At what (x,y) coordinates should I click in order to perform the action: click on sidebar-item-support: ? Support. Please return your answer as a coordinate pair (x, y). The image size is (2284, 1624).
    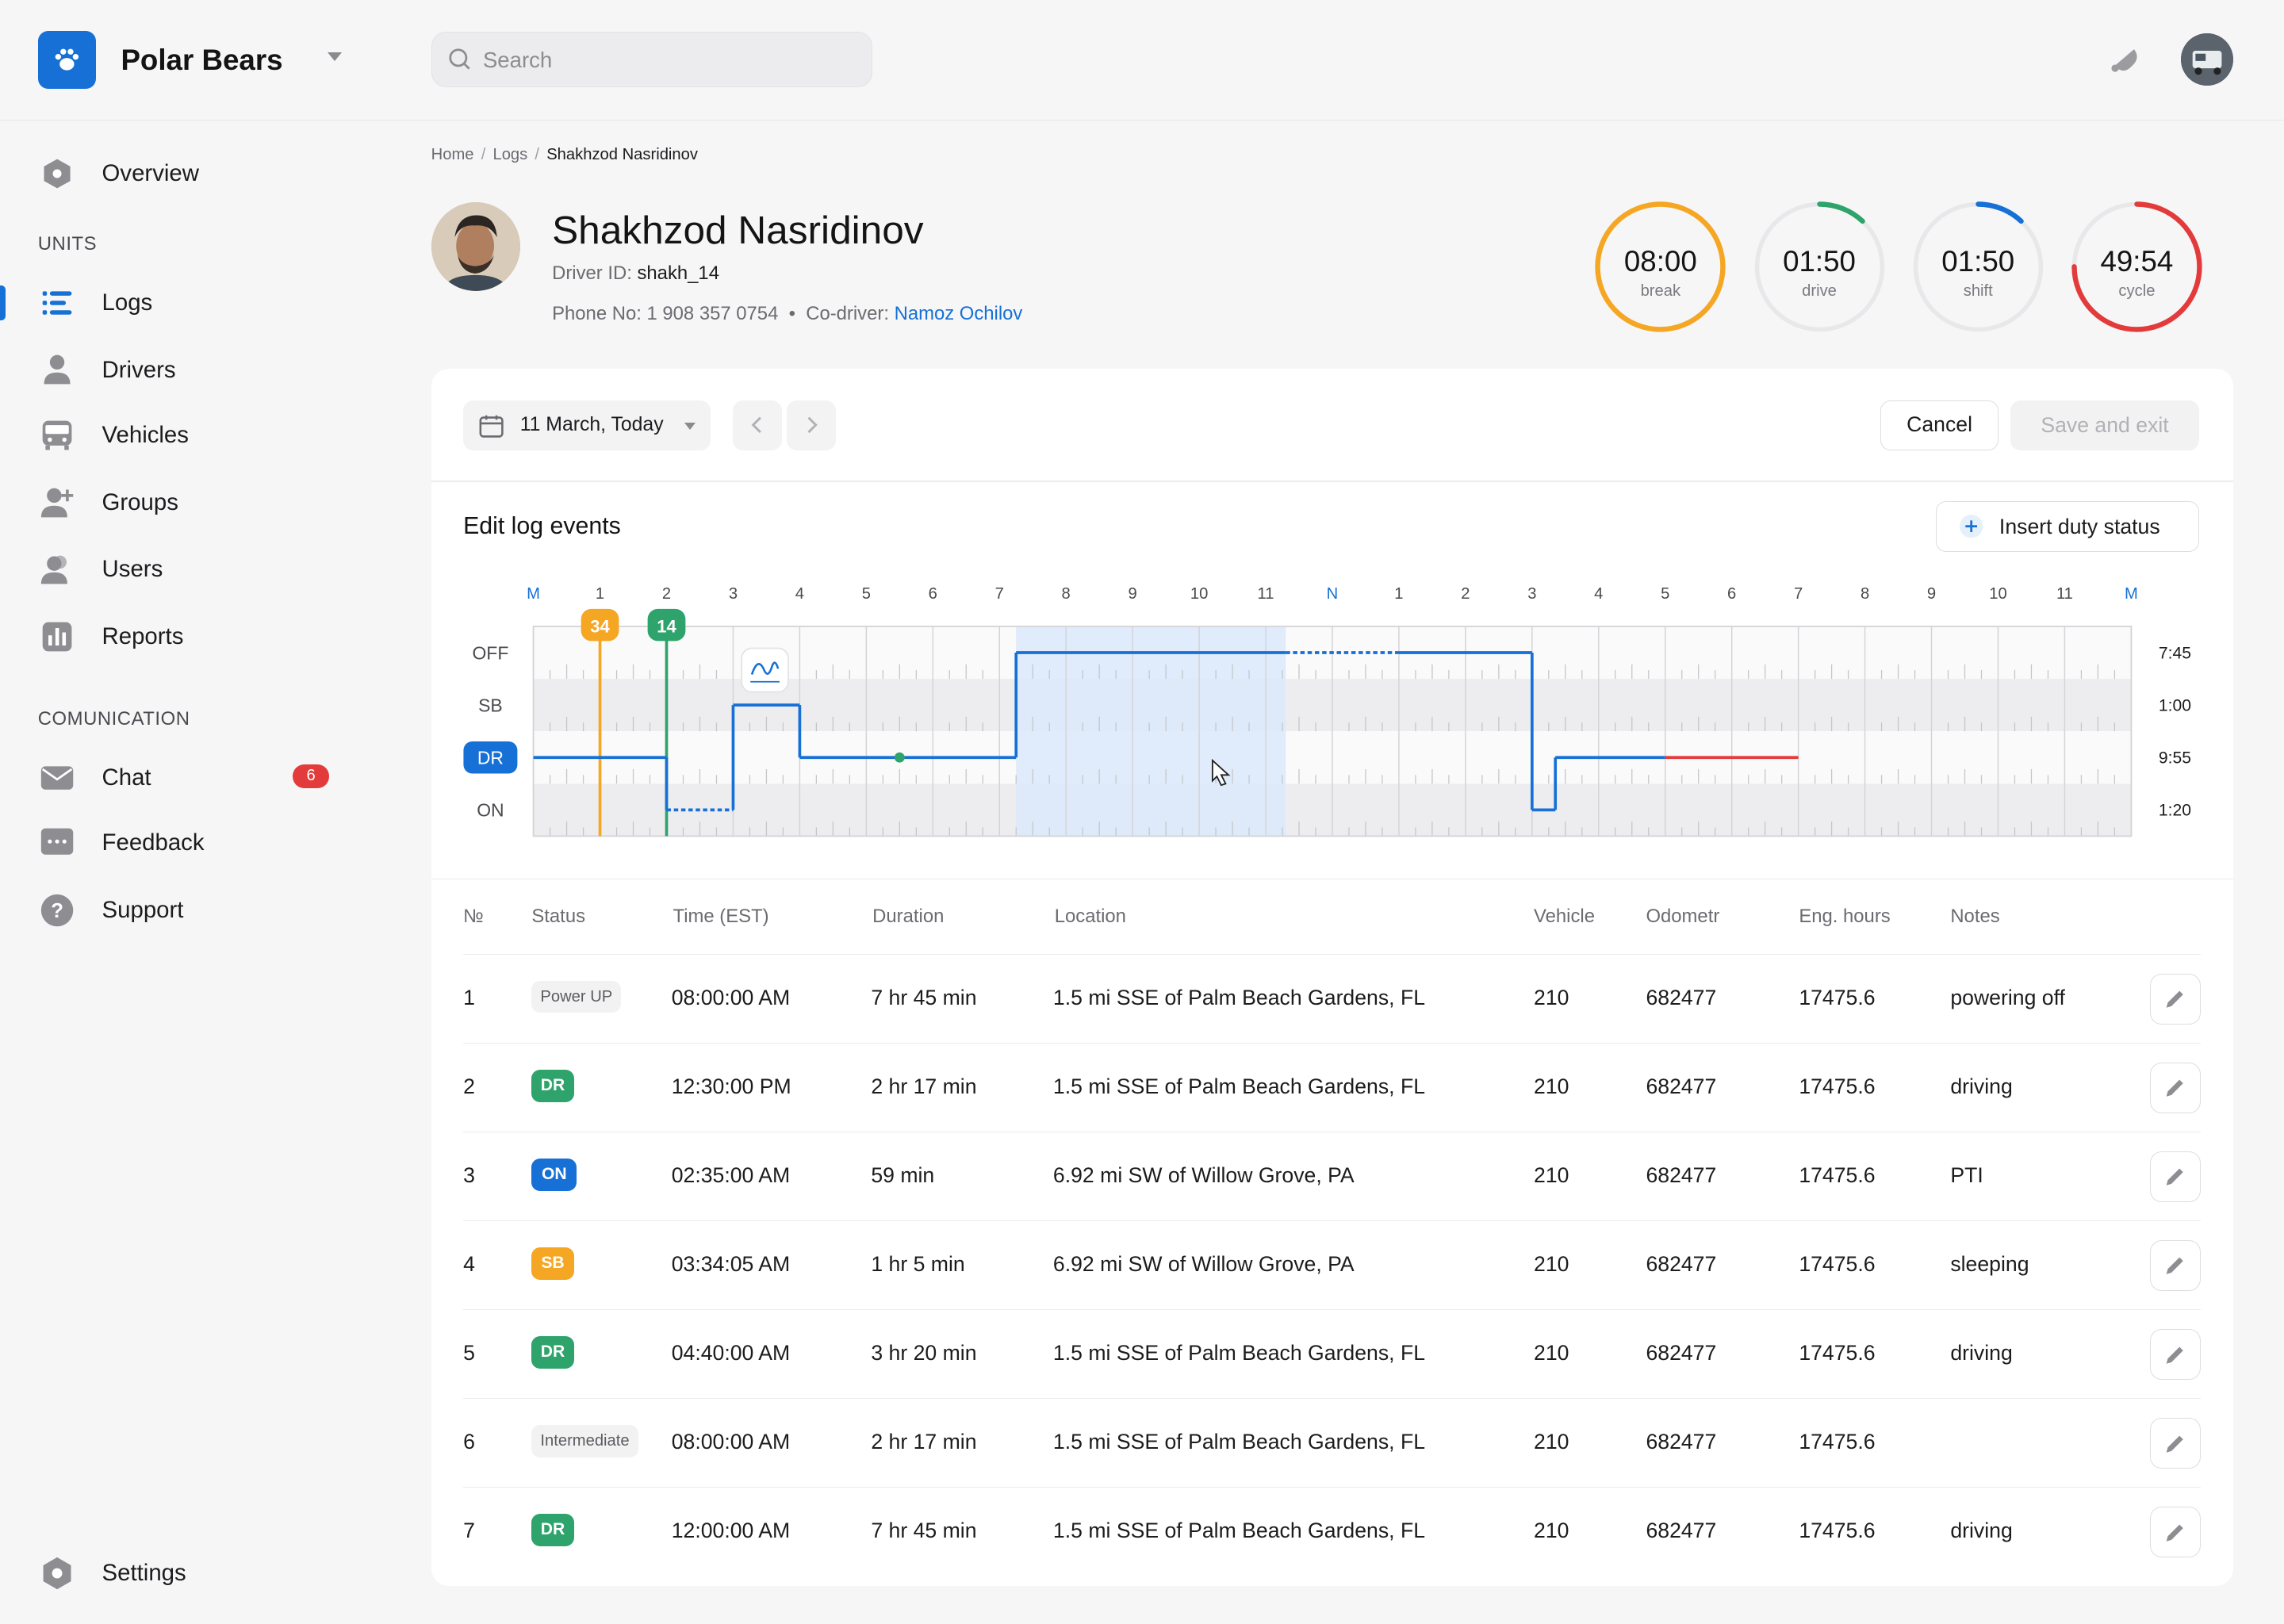
    Looking at the image, I should click on (110, 910).